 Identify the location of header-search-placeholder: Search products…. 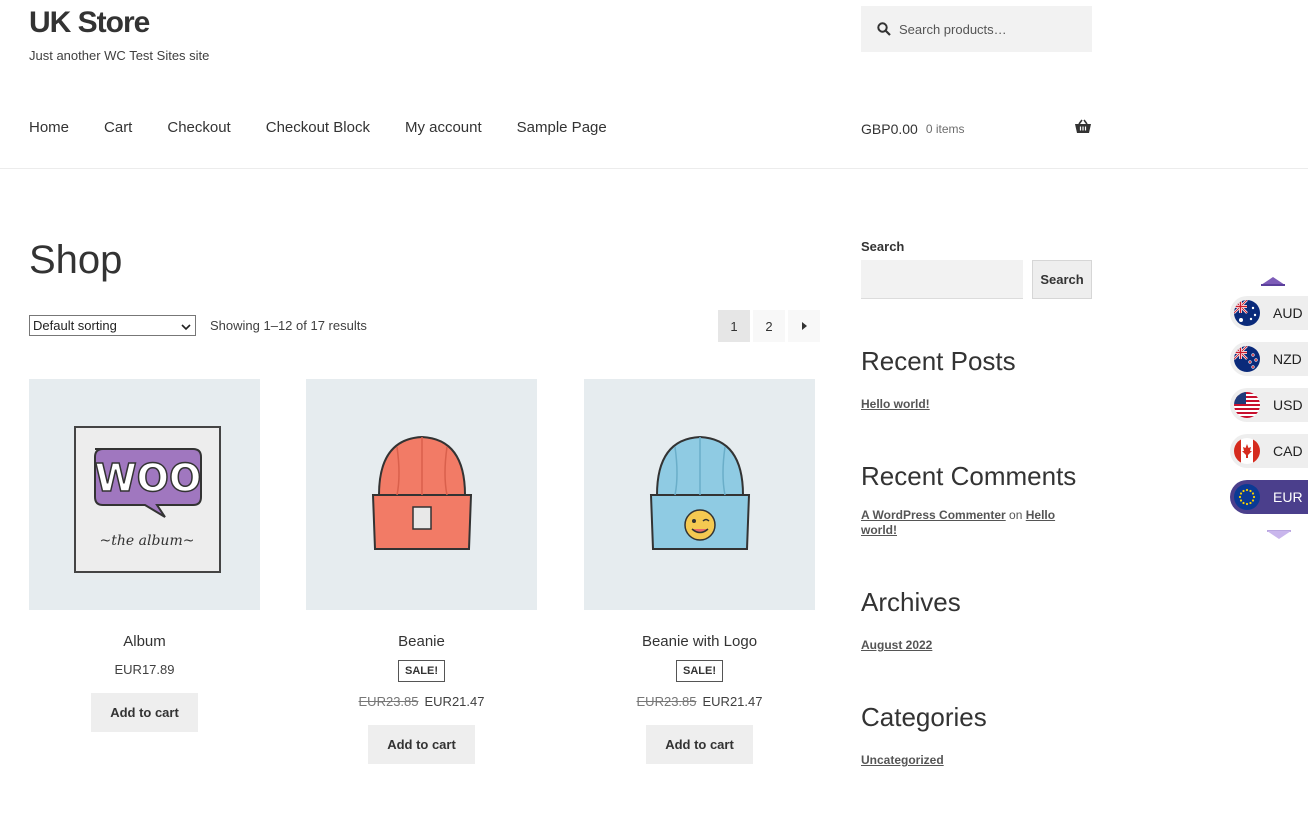
(953, 29).